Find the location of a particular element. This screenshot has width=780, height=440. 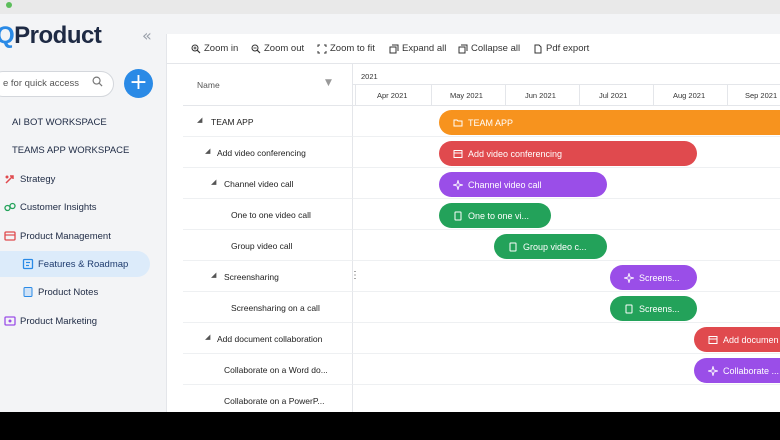

row-label: Screensharing on a call is located at coordinates (275, 308).